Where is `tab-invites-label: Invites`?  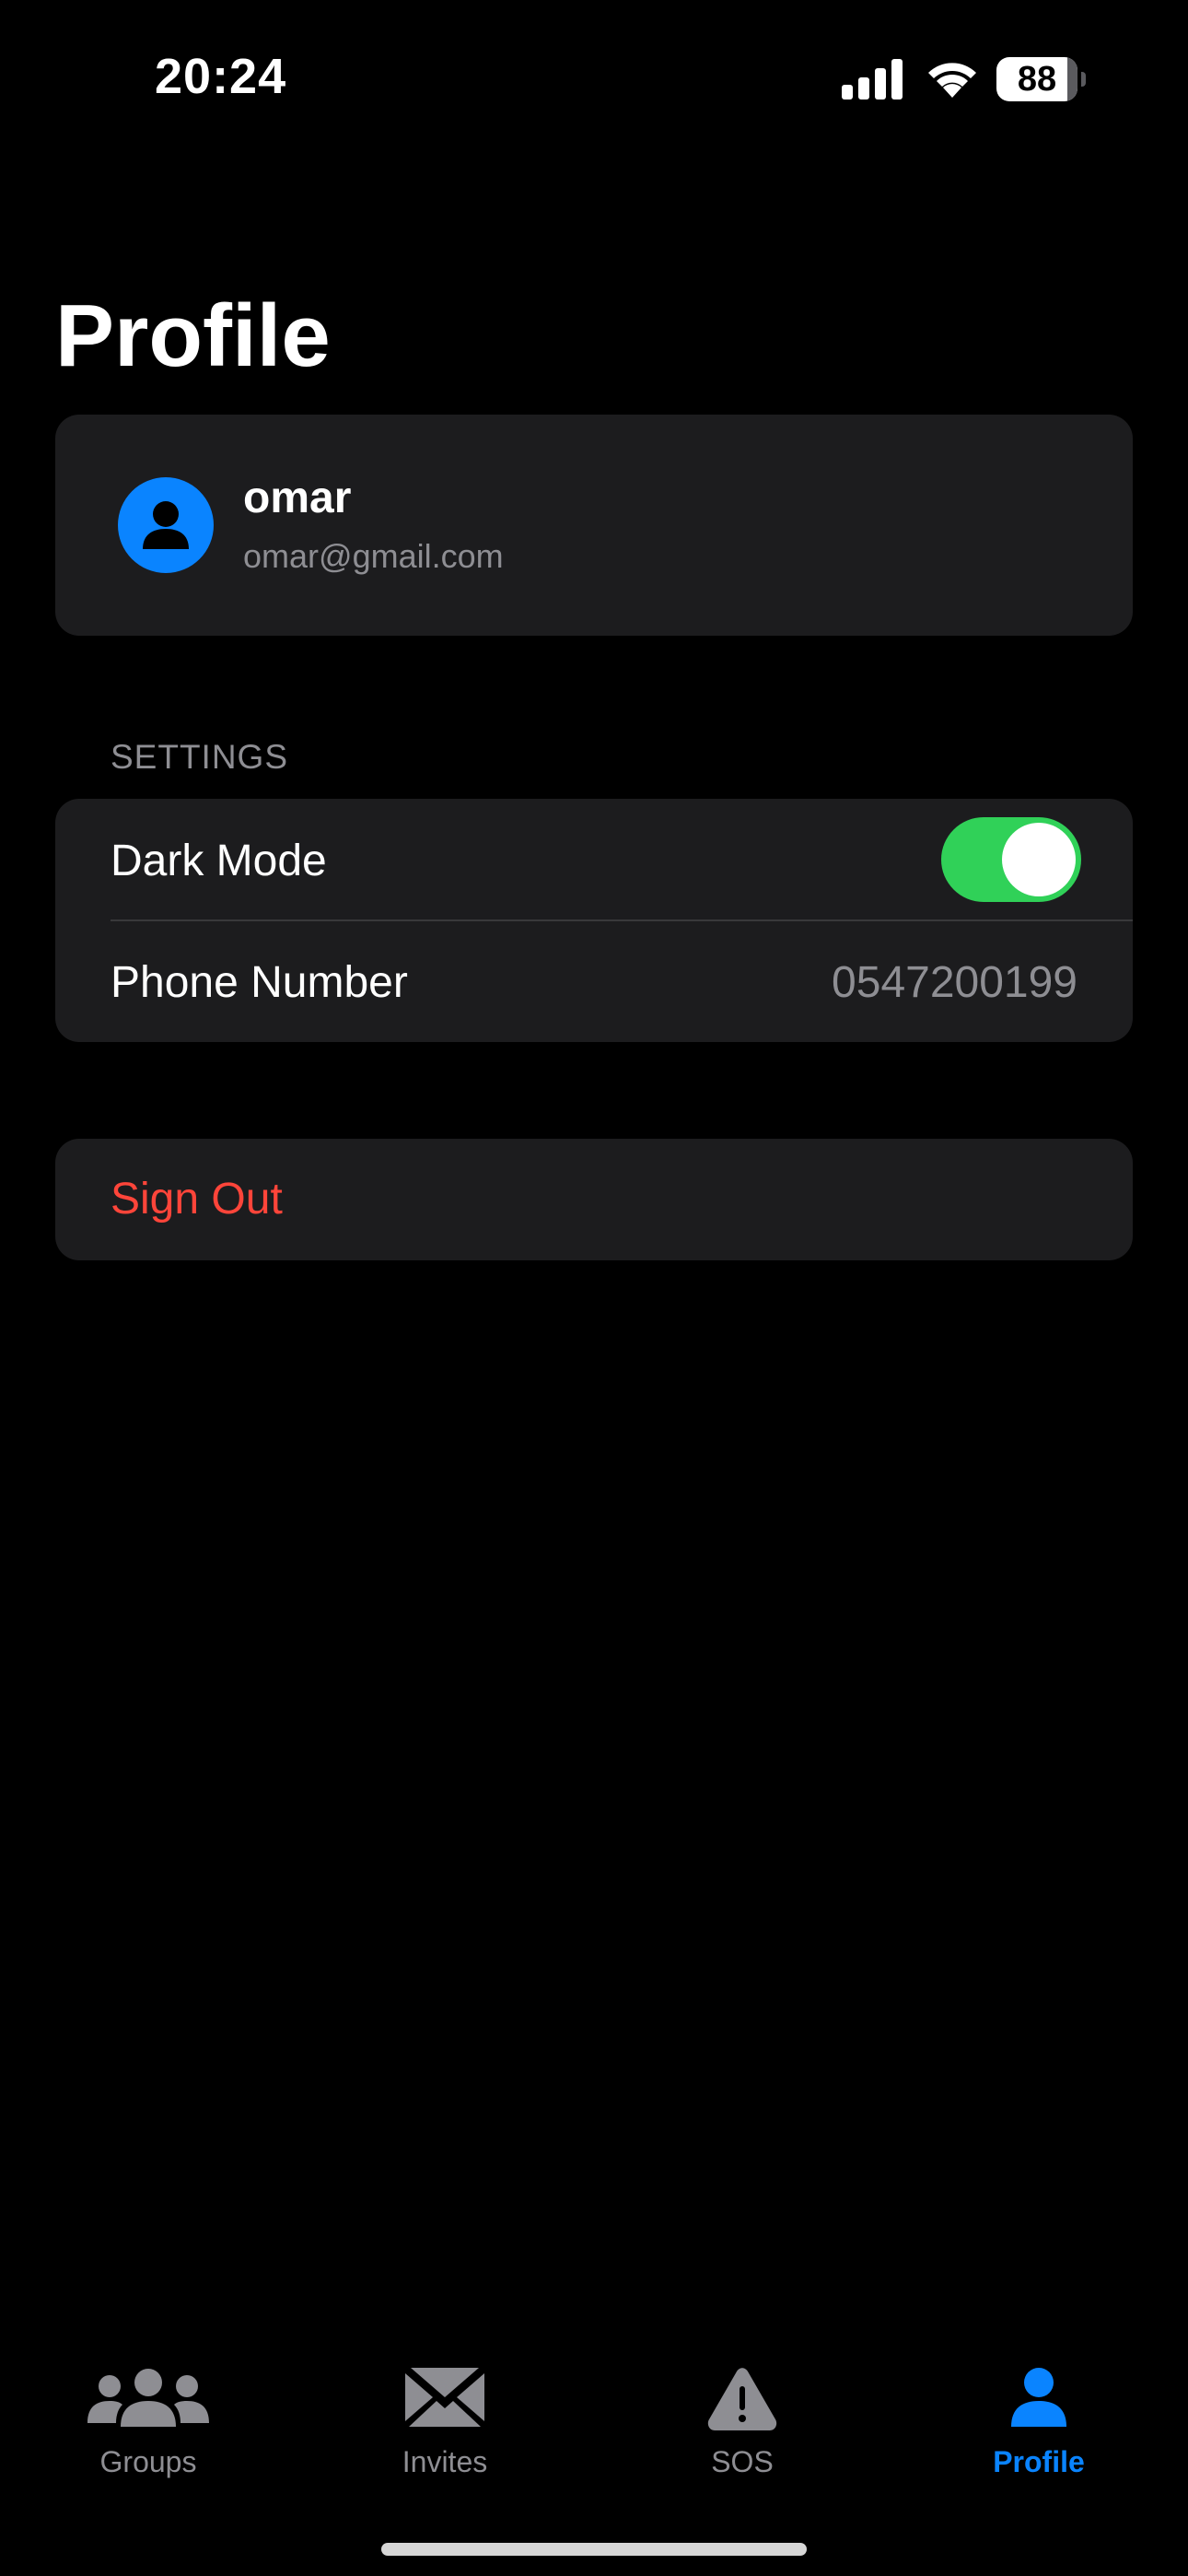 tab-invites-label: Invites is located at coordinates (445, 2461).